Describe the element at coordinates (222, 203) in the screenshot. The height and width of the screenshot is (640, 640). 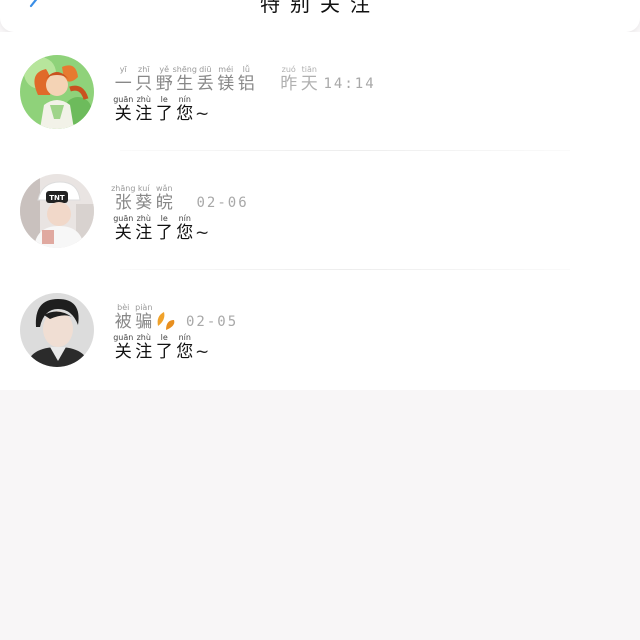
I see `timestamp: 02-06` at that location.